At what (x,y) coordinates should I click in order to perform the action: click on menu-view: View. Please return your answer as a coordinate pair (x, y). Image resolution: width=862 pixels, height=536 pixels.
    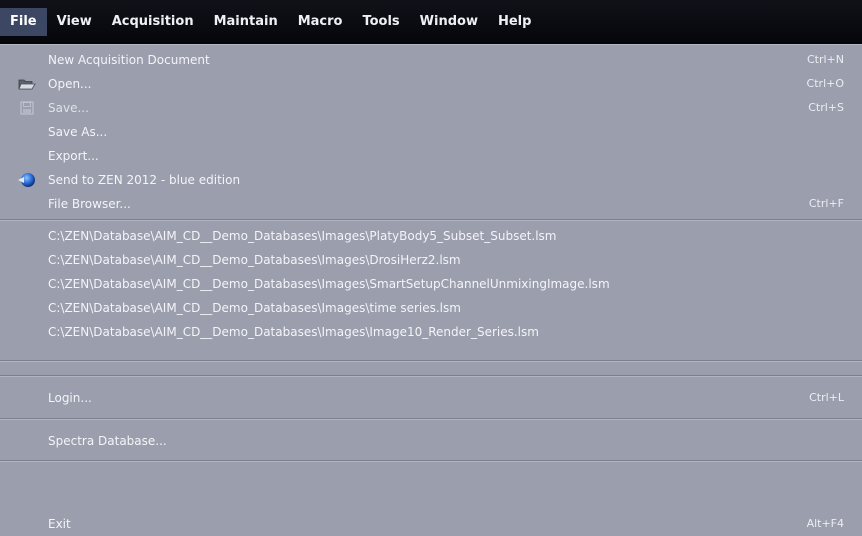
    Looking at the image, I should click on (74, 22).